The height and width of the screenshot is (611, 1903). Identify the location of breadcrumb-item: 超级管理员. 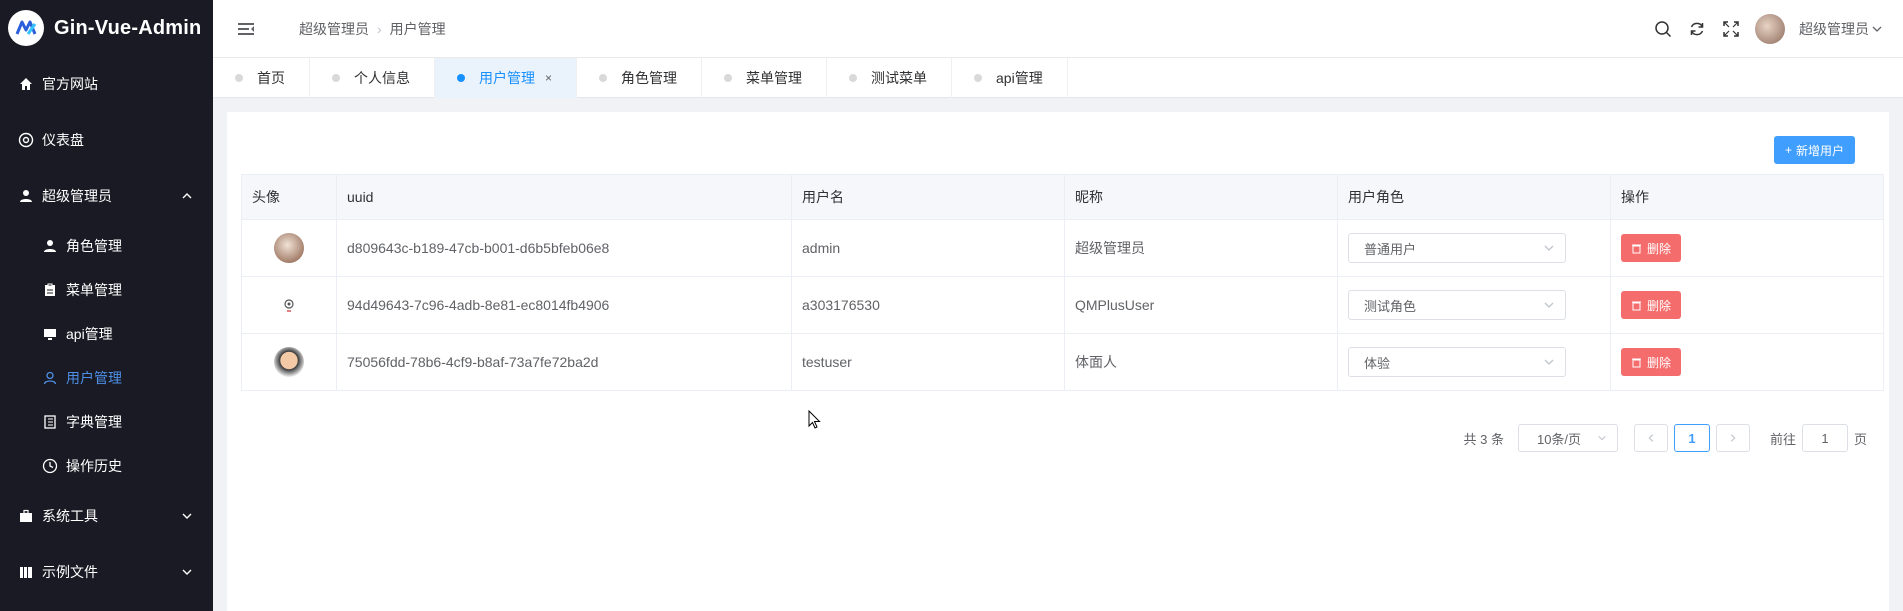
(334, 29).